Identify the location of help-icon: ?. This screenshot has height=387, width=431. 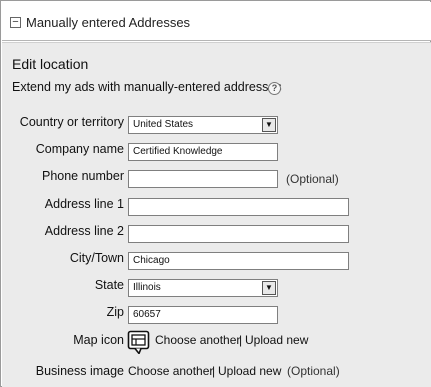
(274, 88).